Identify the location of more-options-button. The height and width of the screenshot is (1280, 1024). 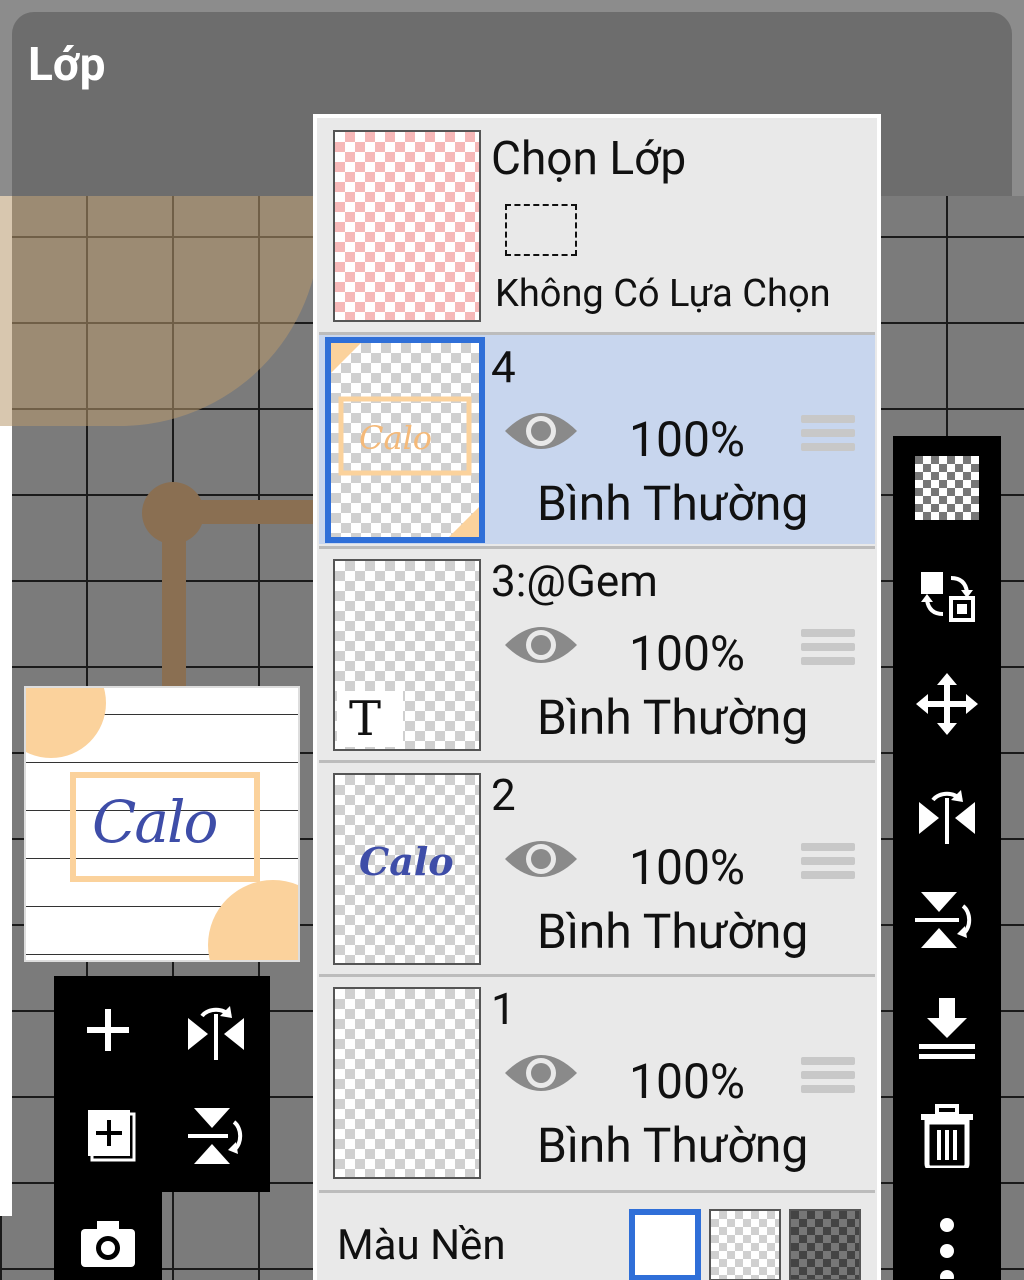
(947, 1242).